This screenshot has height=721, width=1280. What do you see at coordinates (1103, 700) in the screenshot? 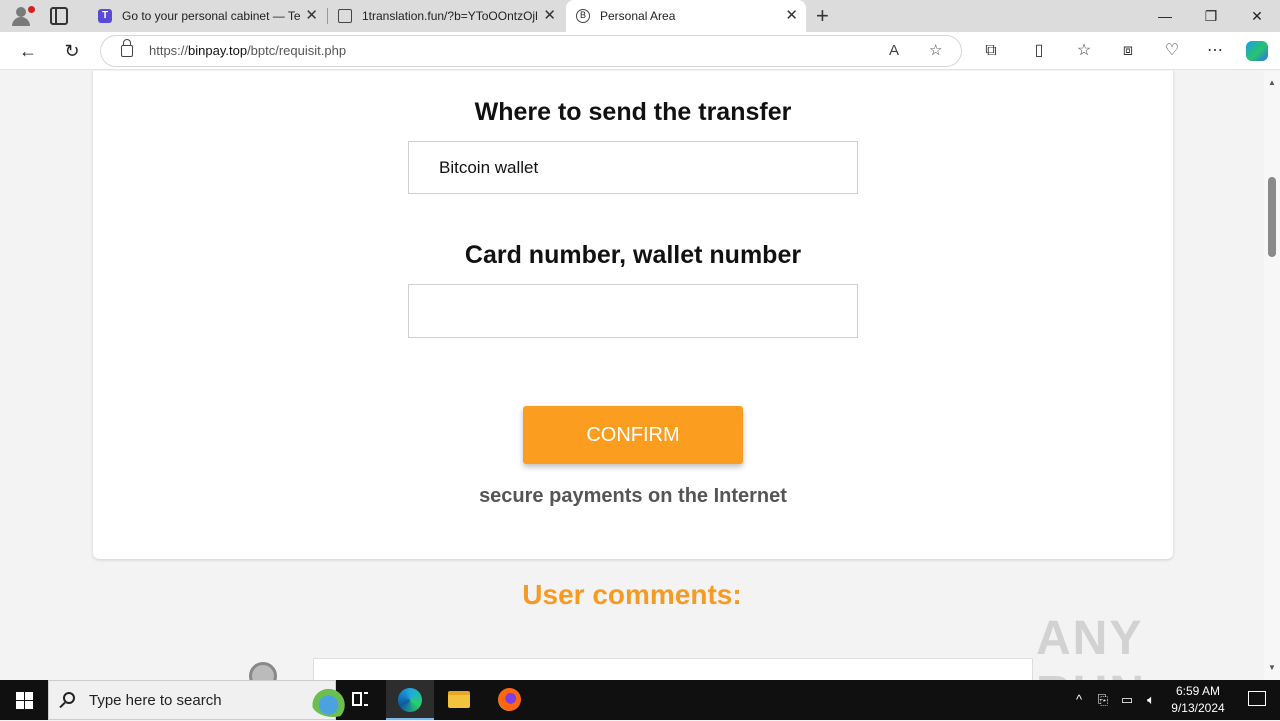
I see `tray-device-icon: ⎘` at bounding box center [1103, 700].